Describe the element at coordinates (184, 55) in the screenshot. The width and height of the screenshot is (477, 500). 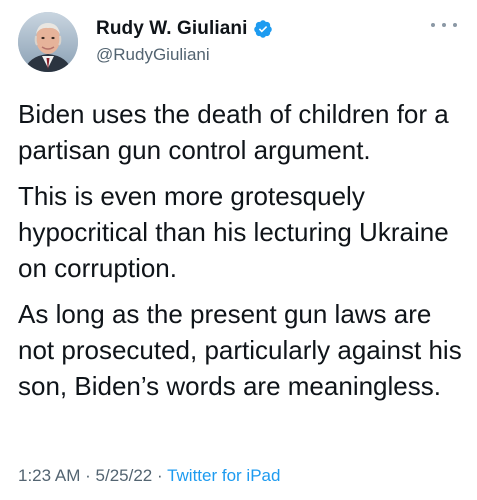
I see `author-handle: @RudyGiuliani` at that location.